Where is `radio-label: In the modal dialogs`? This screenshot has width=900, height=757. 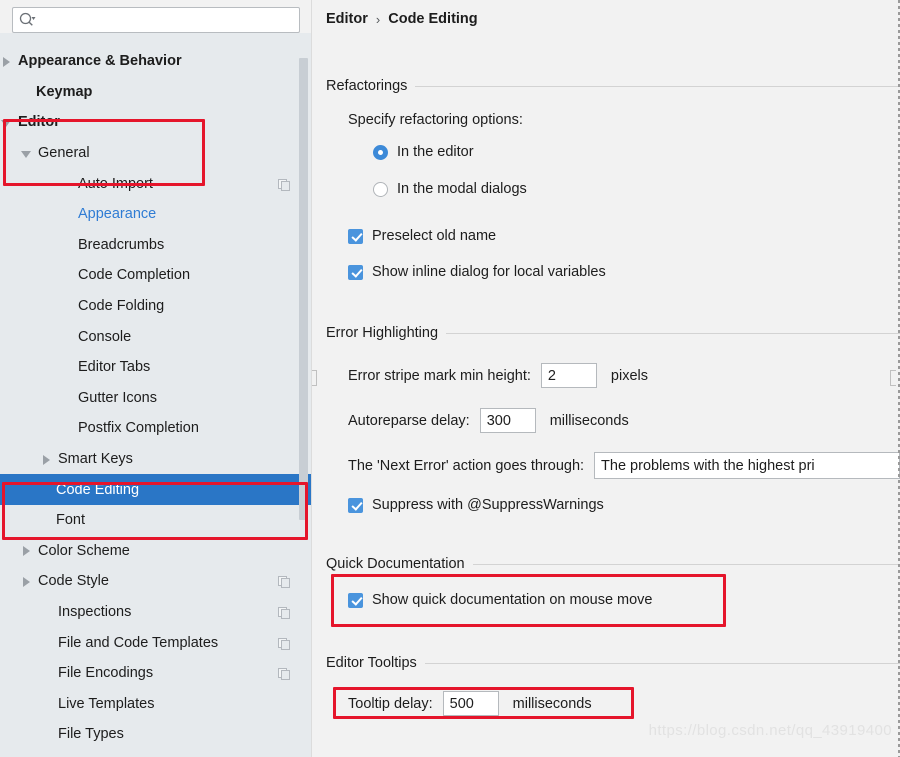
radio-label: In the modal dialogs is located at coordinates (462, 189).